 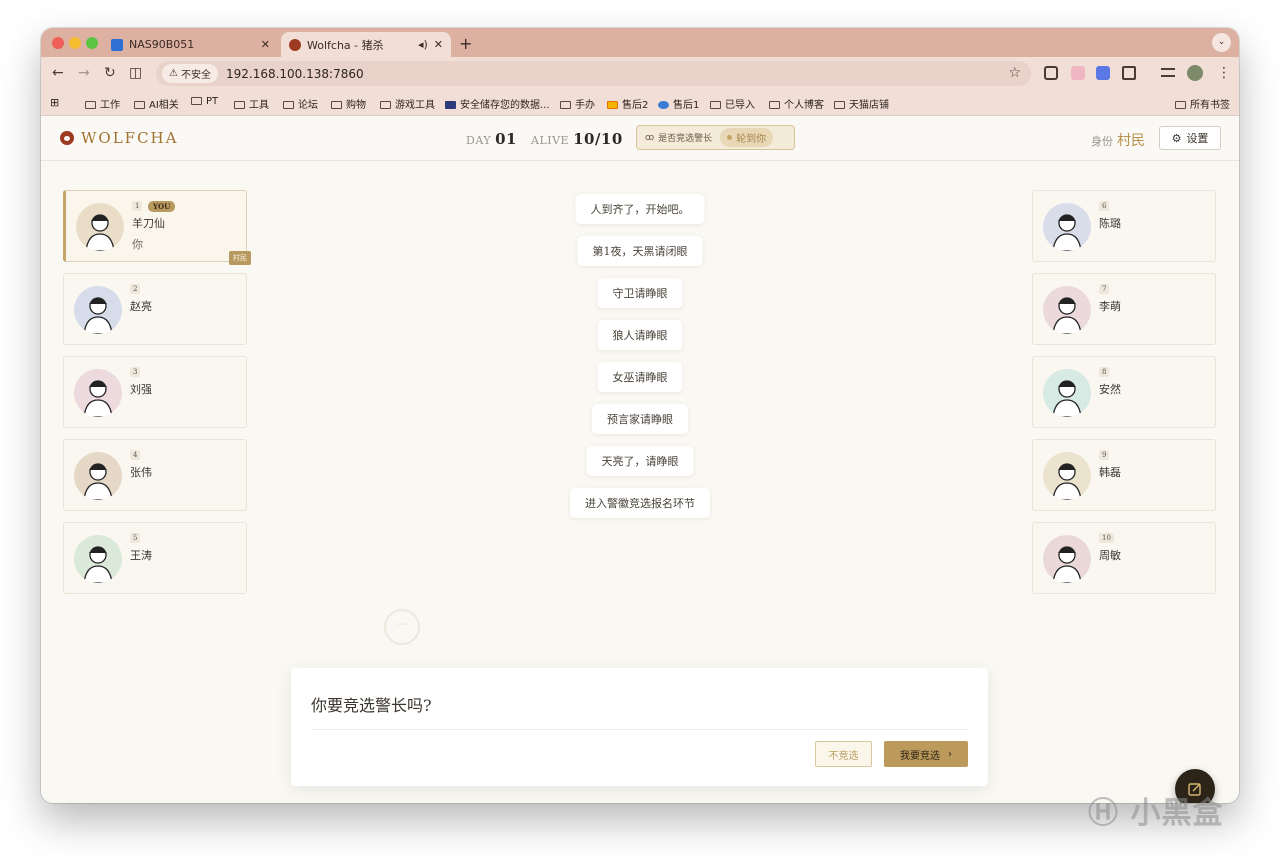 I want to click on bookmark-folder: 天猫店铺, so click(x=861, y=103).